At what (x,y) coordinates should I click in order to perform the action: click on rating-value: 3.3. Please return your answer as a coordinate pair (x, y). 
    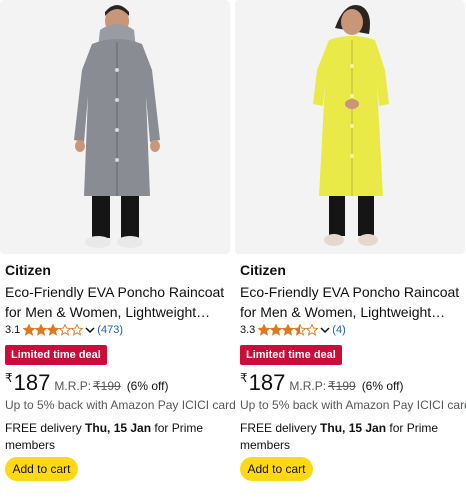
    Looking at the image, I should click on (248, 330).